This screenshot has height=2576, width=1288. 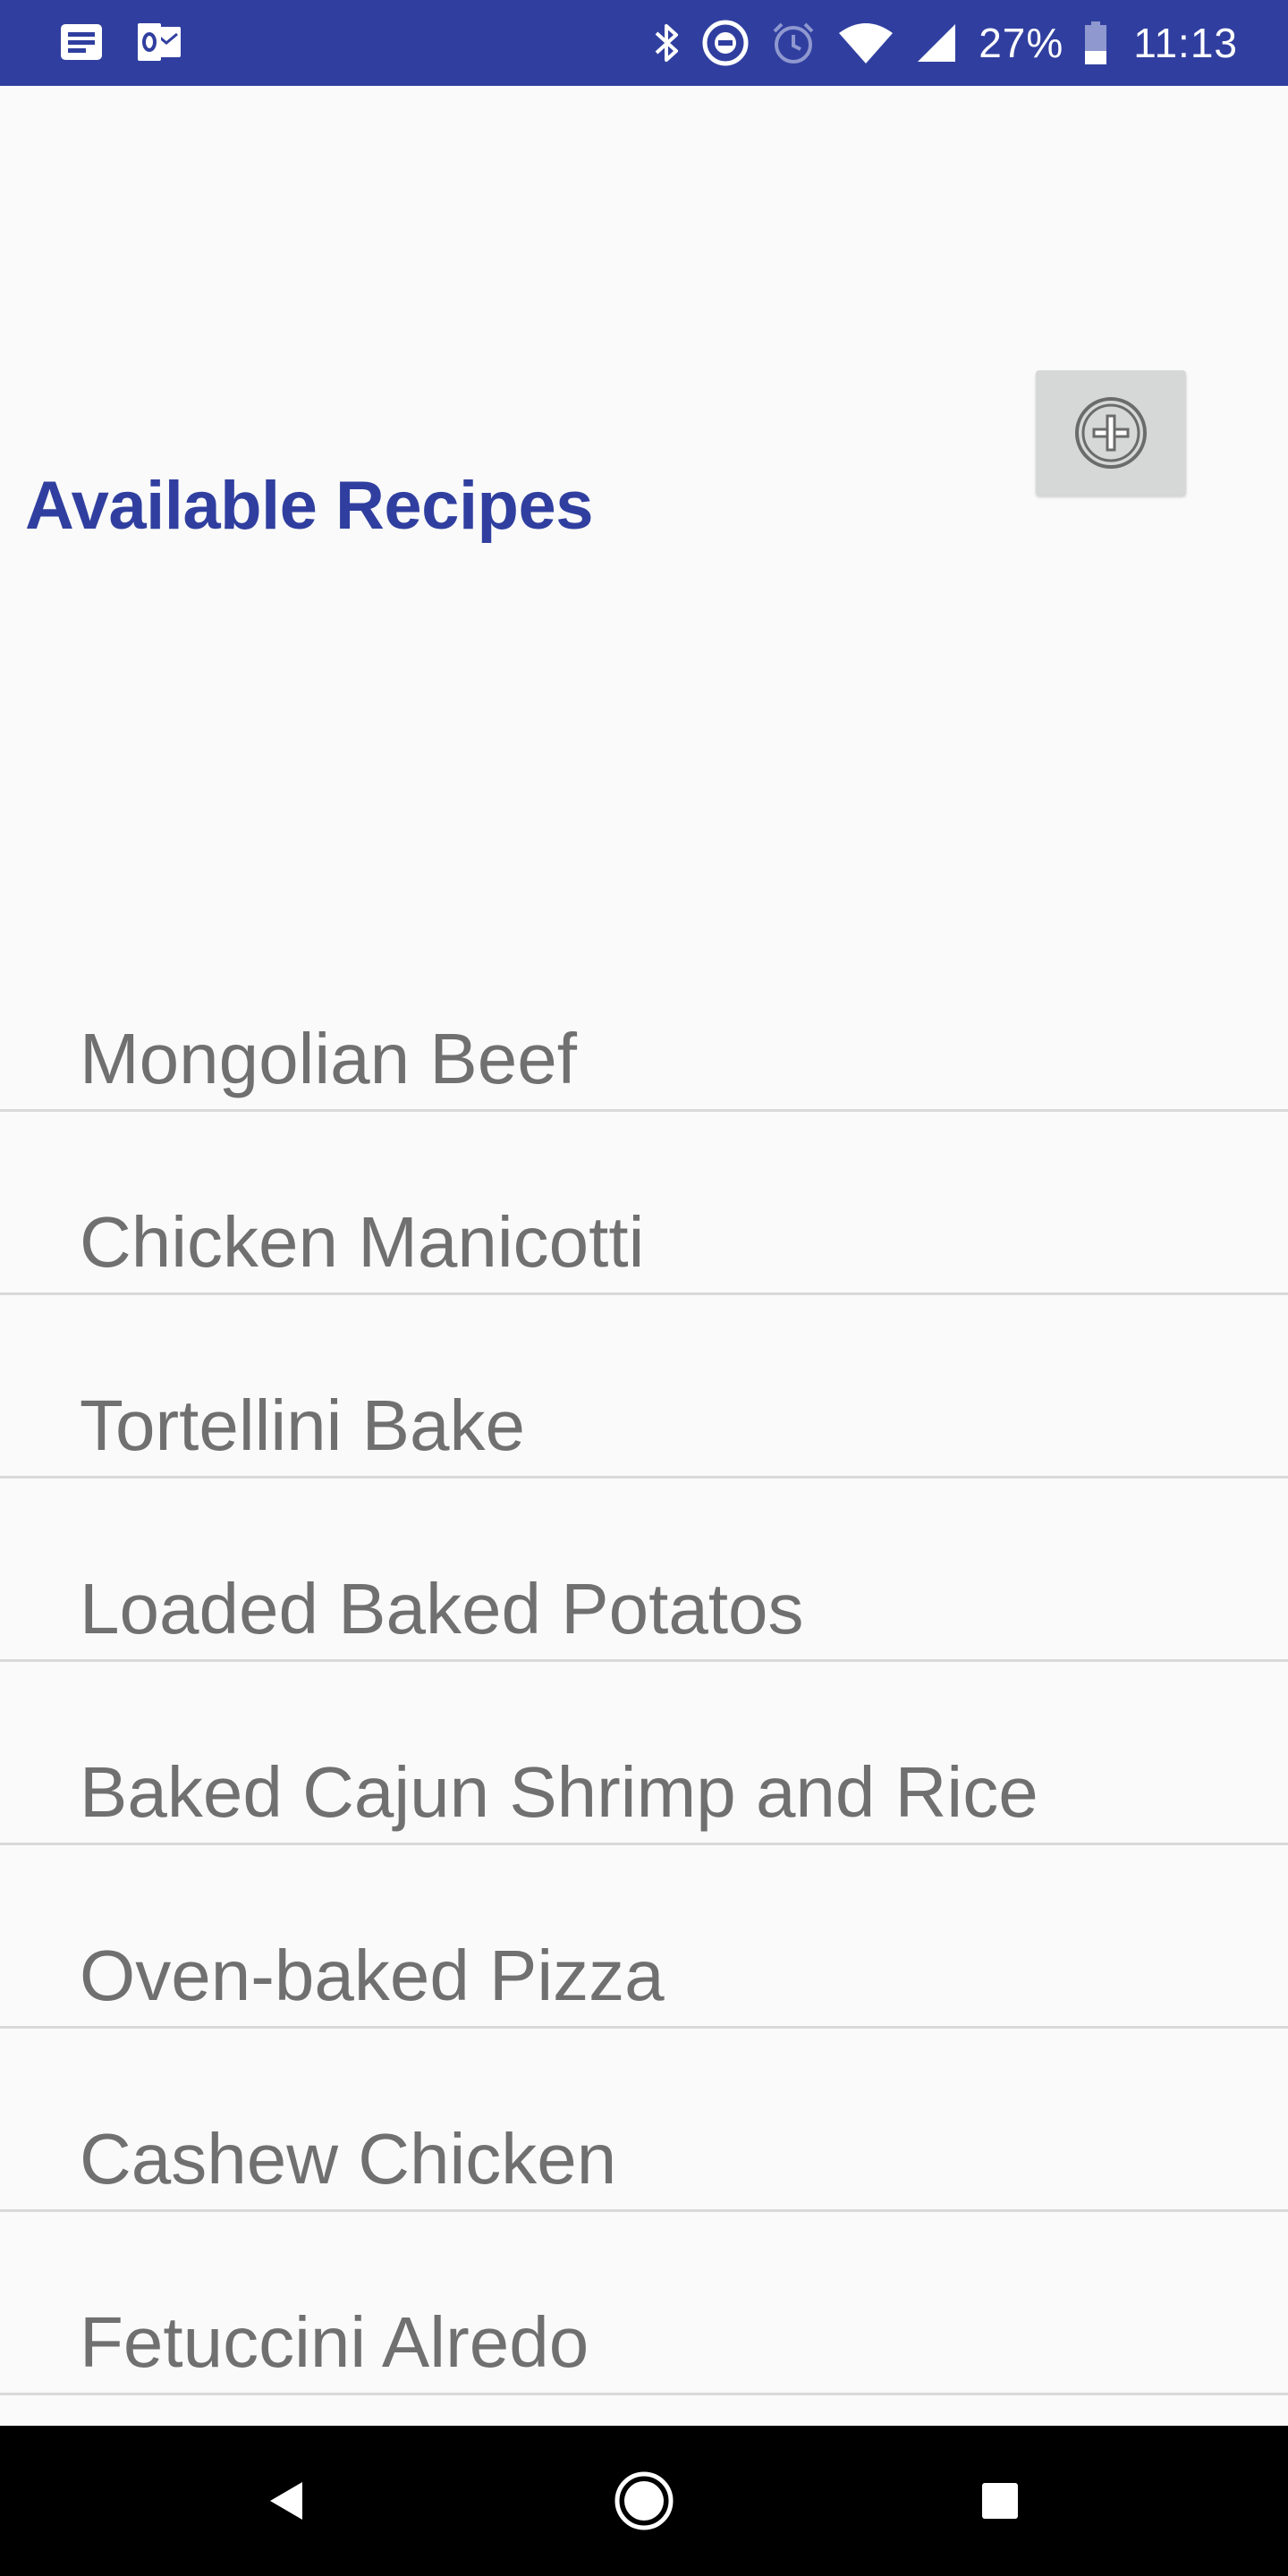 I want to click on back-button, so click(x=286, y=2501).